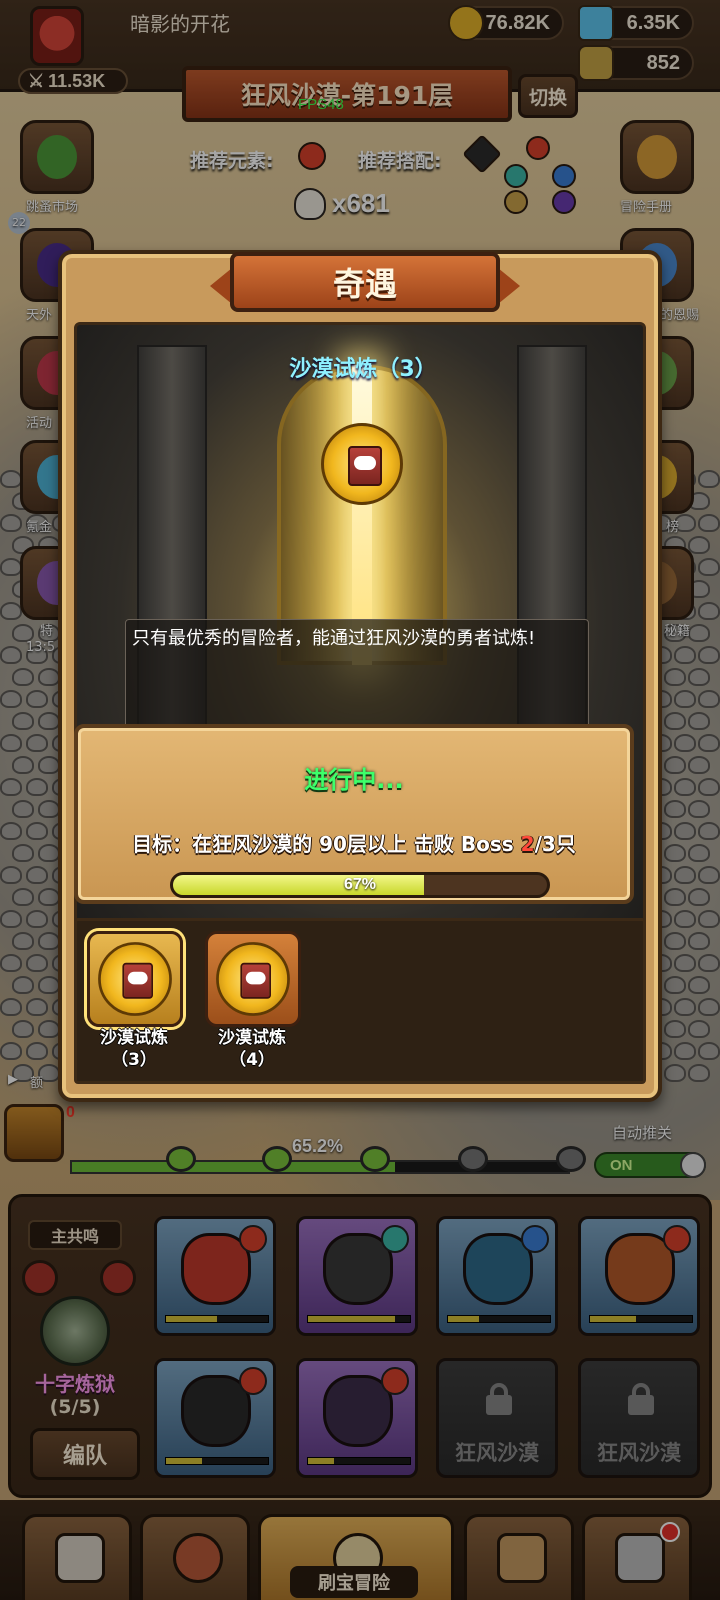 Image resolution: width=720 pixels, height=1600 pixels. What do you see at coordinates (41, 647) in the screenshot?
I see `side-timer: 13:5` at bounding box center [41, 647].